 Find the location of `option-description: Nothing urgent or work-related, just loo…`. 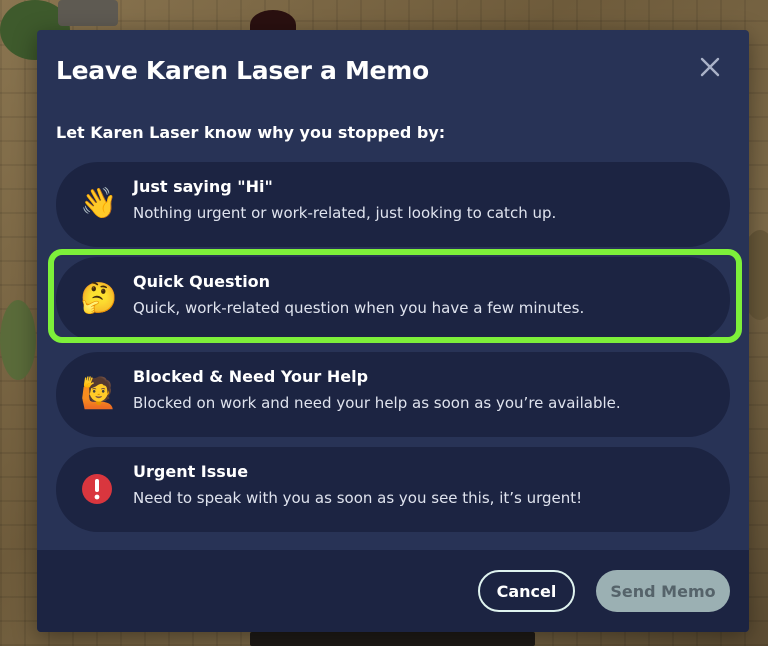

option-description: Nothing urgent or work-related, just loo… is located at coordinates (345, 213).